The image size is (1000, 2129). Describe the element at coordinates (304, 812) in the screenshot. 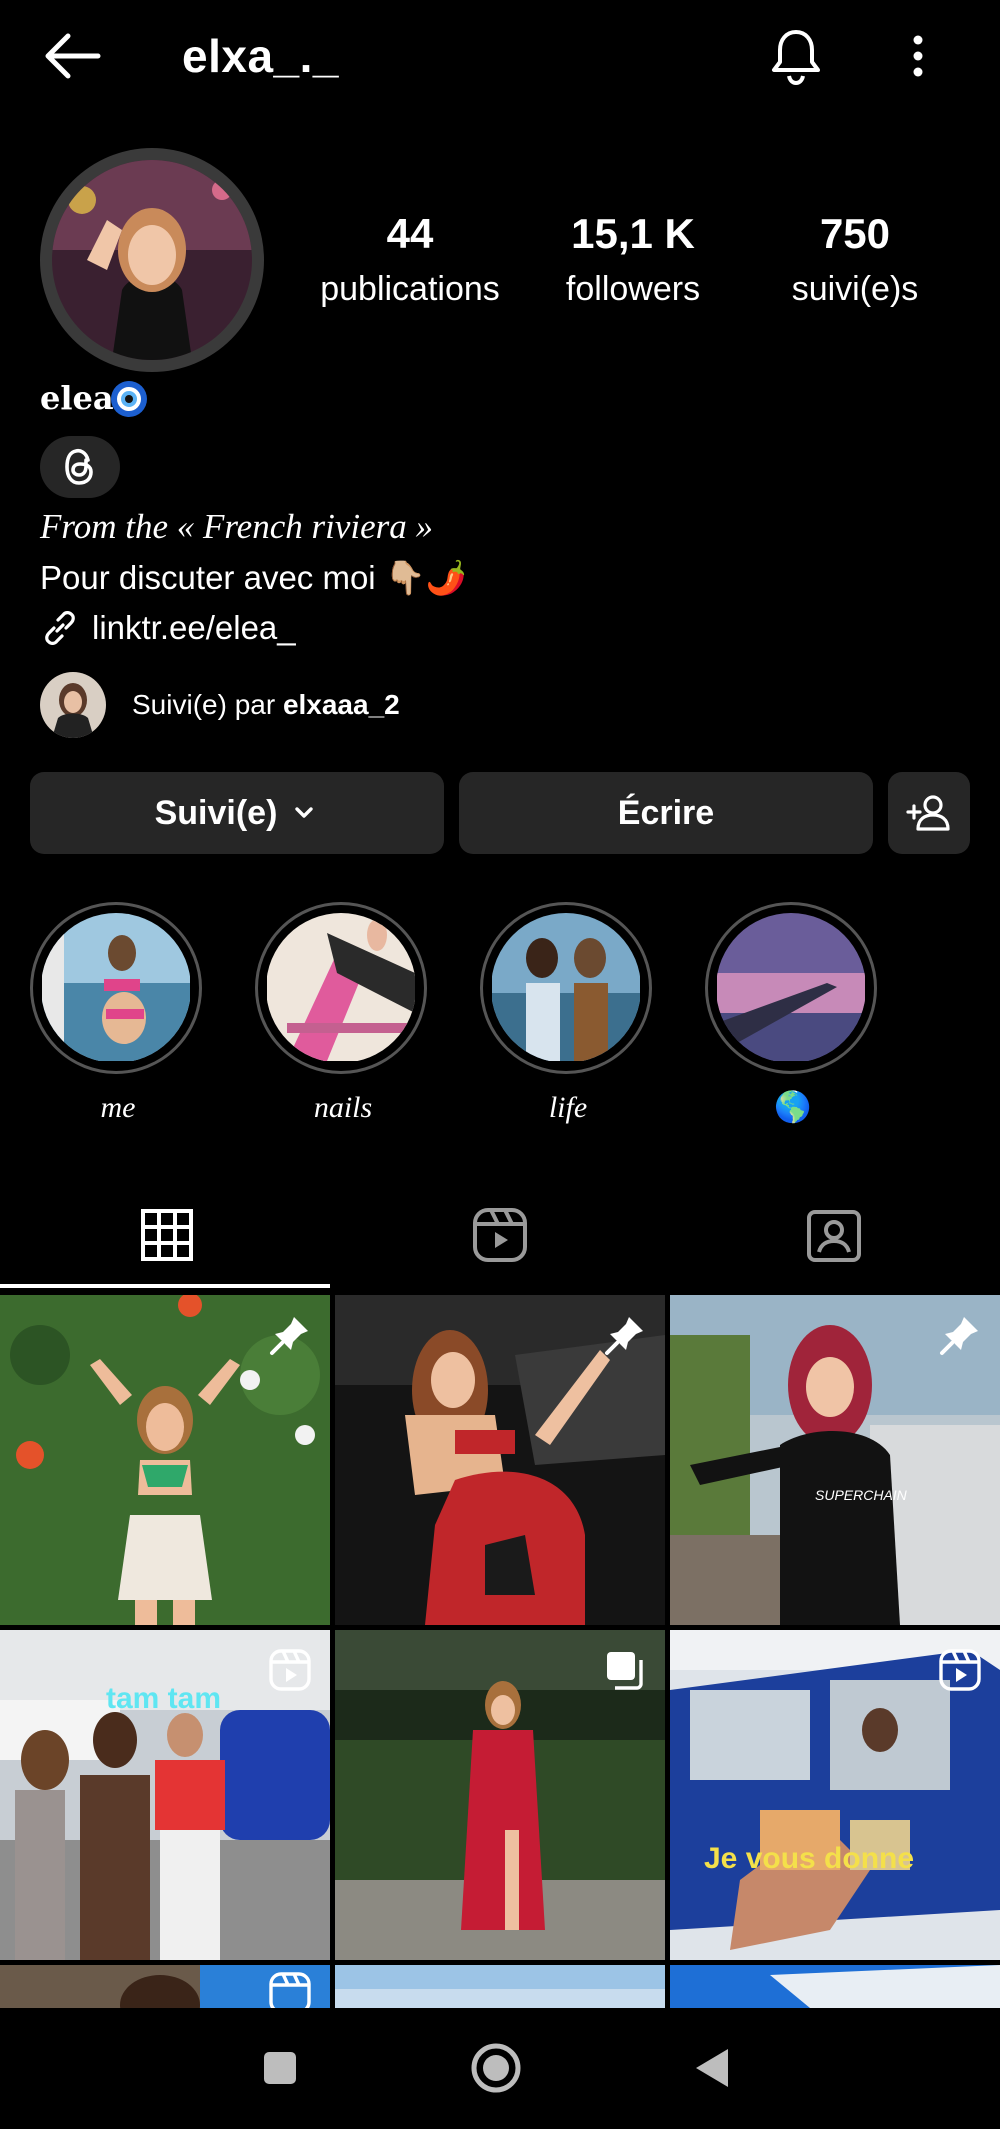

I see `chevron-down-icon` at that location.